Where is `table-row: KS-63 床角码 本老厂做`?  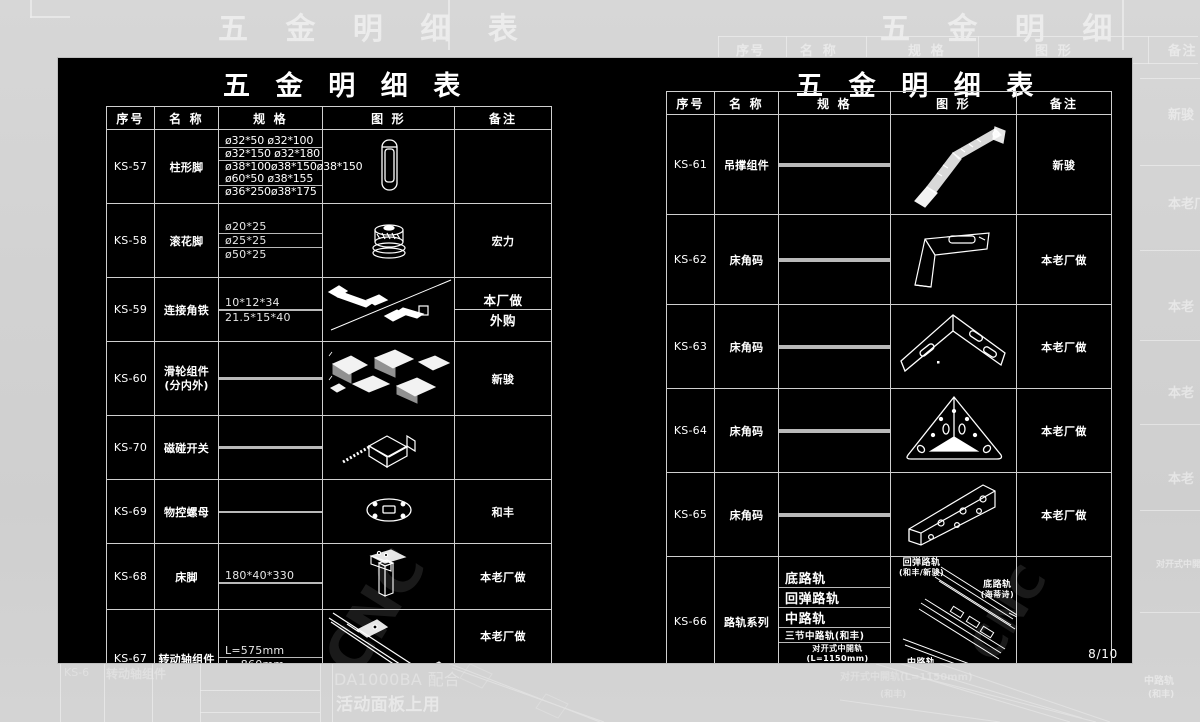
table-row: KS-63 床角码 本老厂做 is located at coordinates (889, 346).